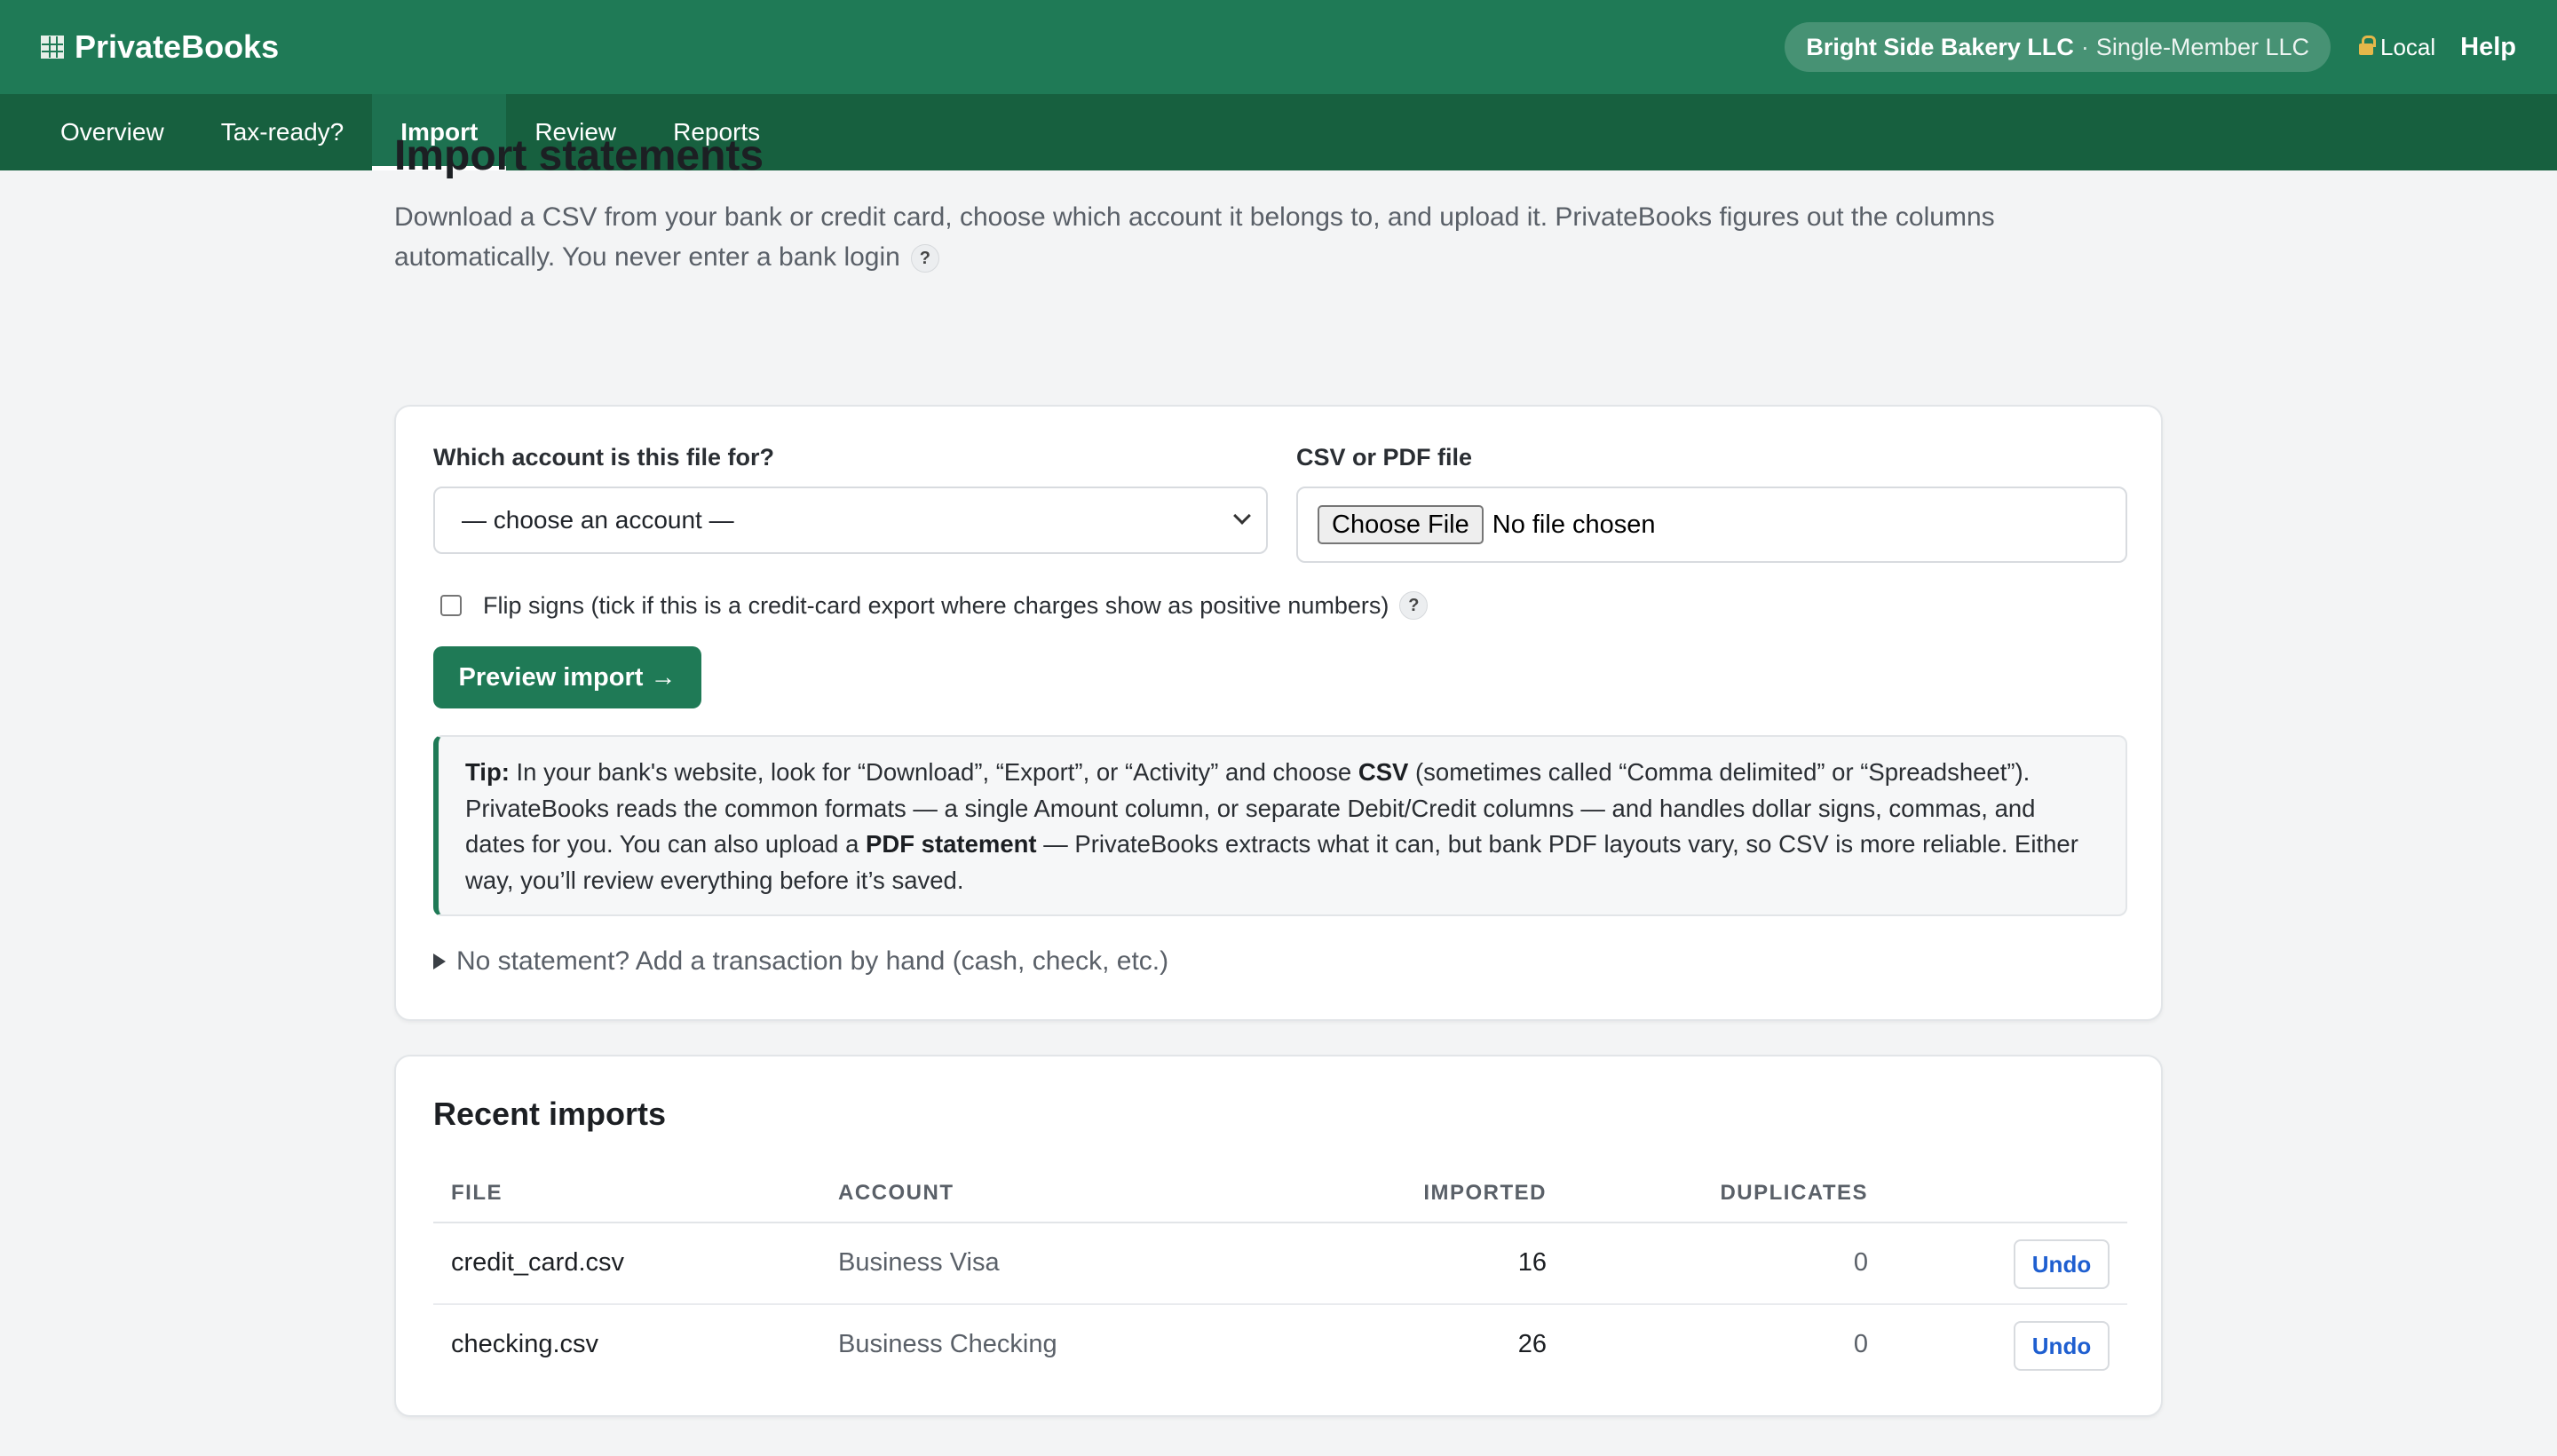 The image size is (2557, 1456). Describe the element at coordinates (550, 1114) in the screenshot. I see `recent-imports-title: Recent imports` at that location.